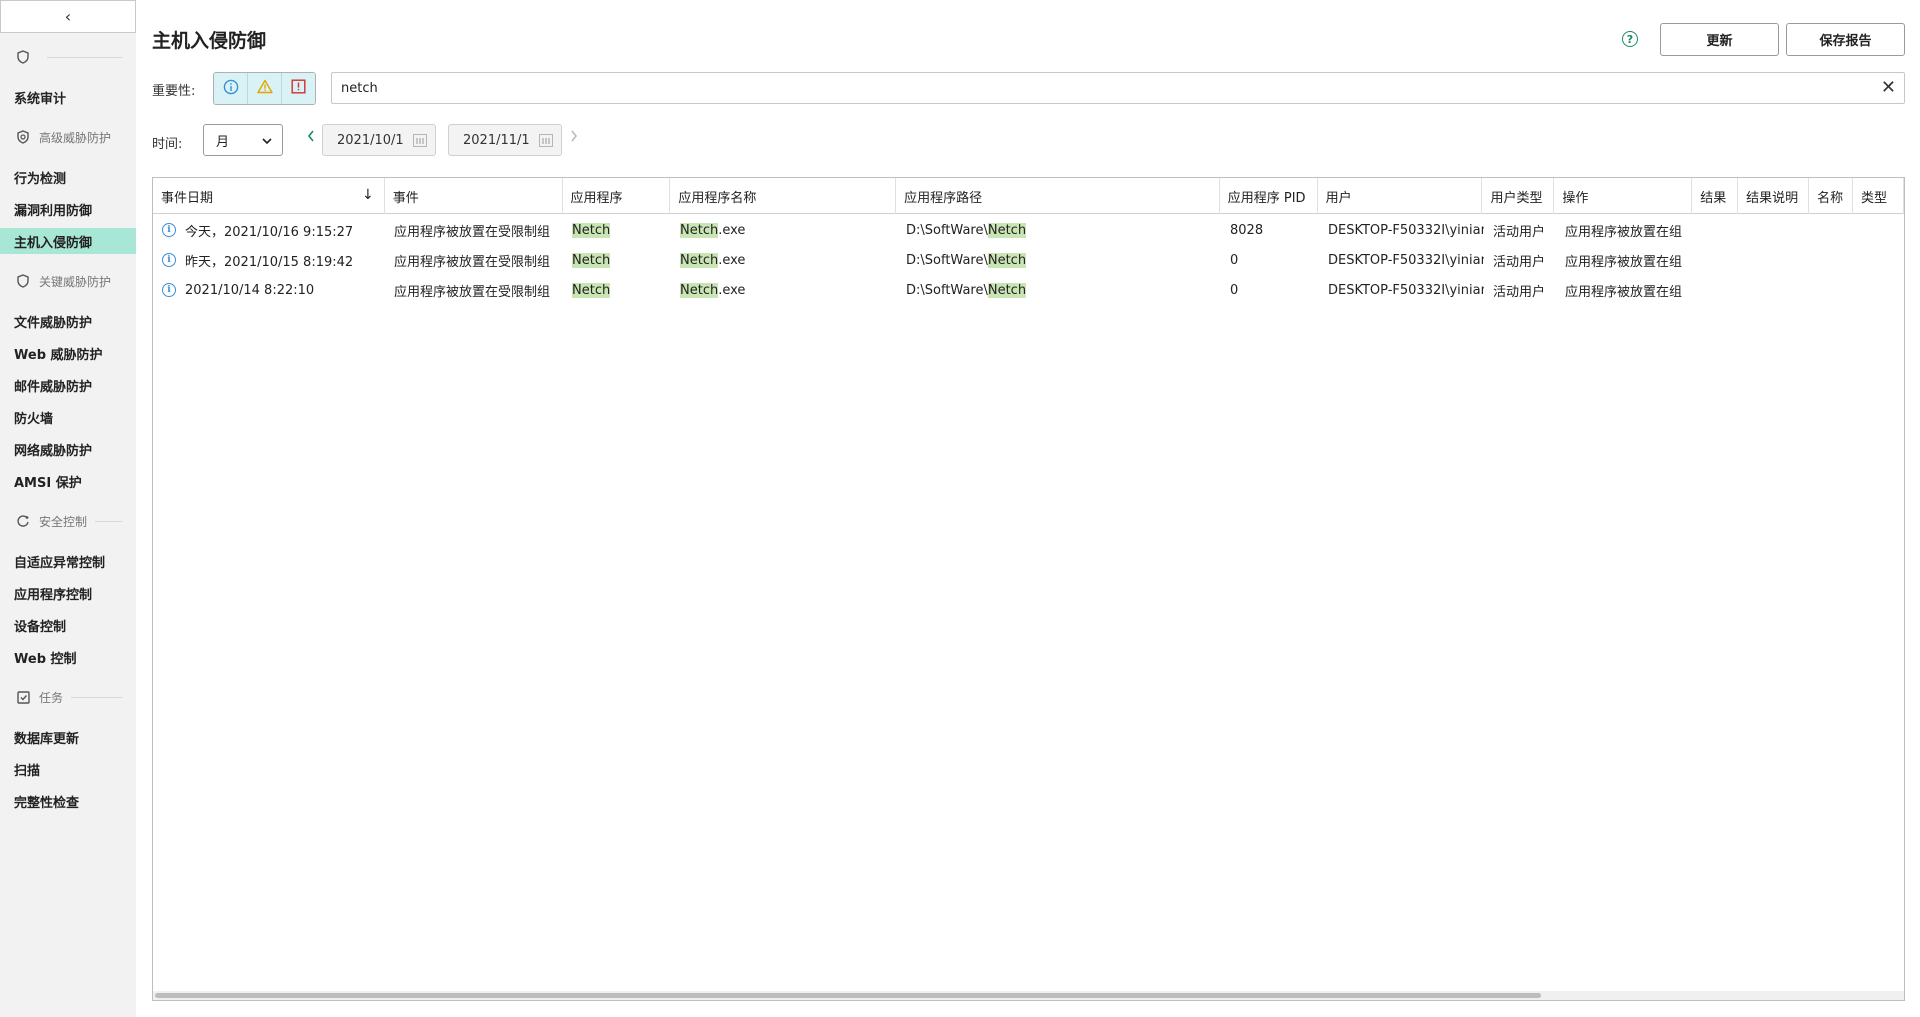 This screenshot has width=1920, height=1017. What do you see at coordinates (68, 16) in the screenshot?
I see `collapse-sidebar-button: ‹` at bounding box center [68, 16].